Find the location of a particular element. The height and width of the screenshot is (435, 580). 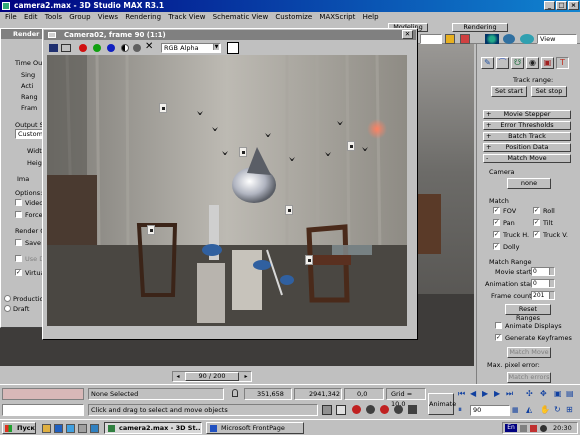

view-dropdown: View is located at coordinates (557, 39).